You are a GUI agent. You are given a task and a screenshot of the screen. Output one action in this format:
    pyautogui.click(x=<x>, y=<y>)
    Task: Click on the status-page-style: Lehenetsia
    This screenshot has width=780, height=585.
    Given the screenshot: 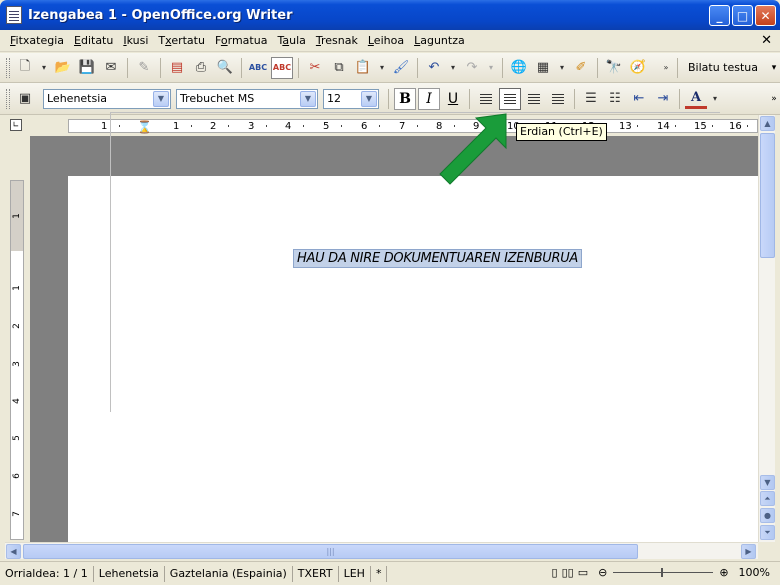 What is the action you would take?
    pyautogui.click(x=129, y=573)
    